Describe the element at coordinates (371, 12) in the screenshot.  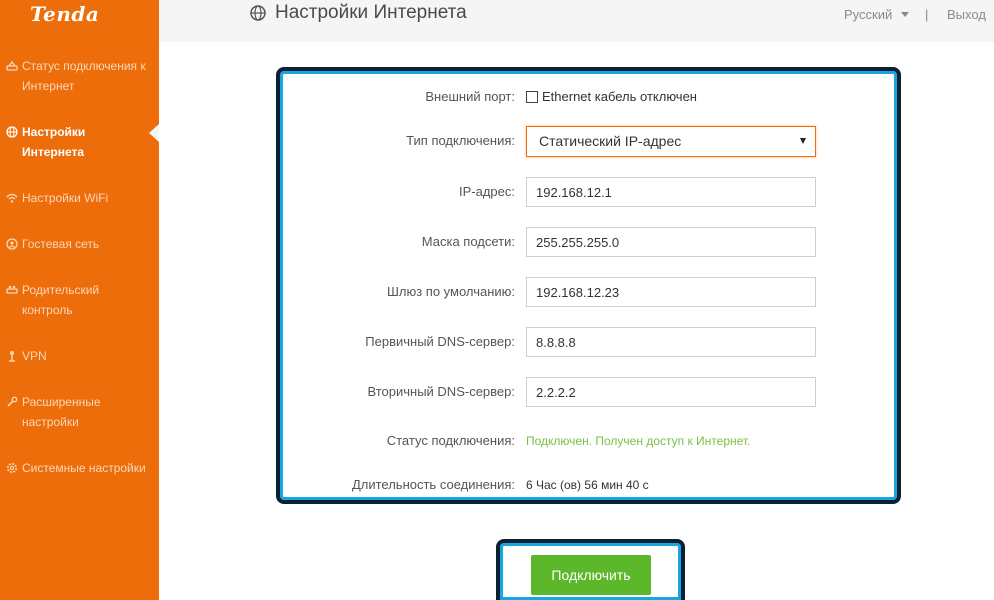
I see `page-title-text: Настройки Интернета` at that location.